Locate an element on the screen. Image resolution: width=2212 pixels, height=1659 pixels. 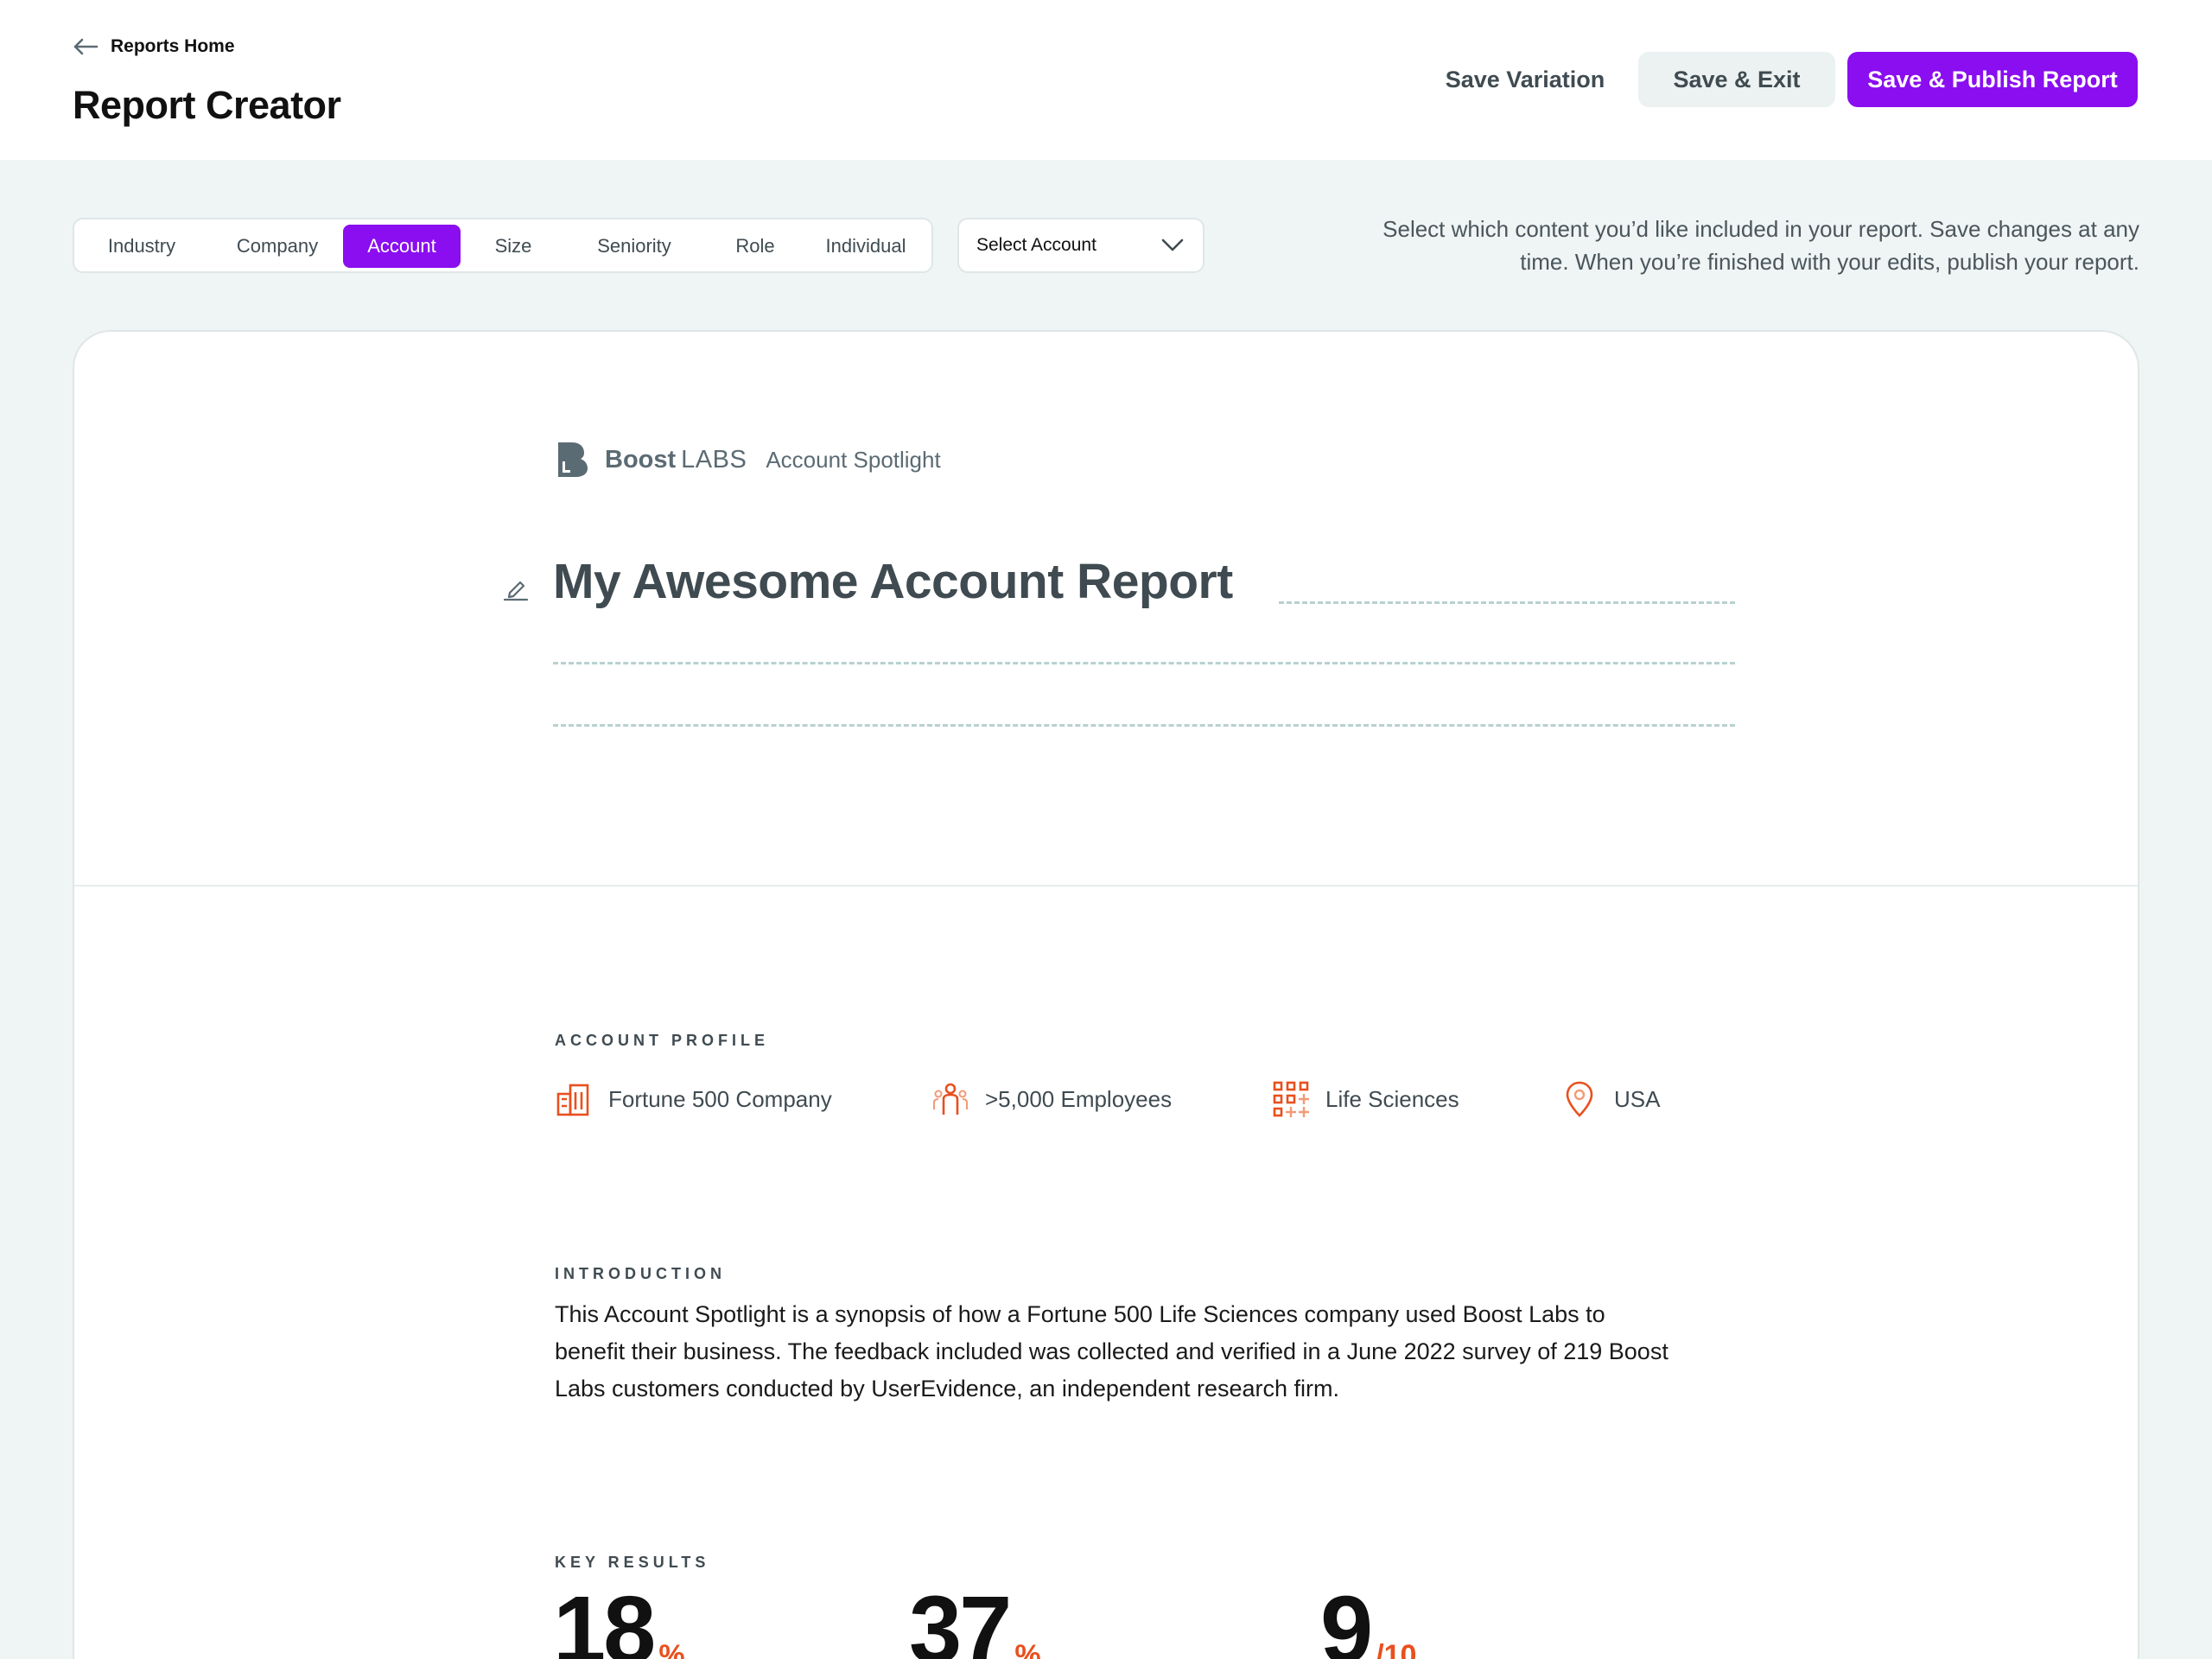
pencil-edit-icon is located at coordinates (516, 588).